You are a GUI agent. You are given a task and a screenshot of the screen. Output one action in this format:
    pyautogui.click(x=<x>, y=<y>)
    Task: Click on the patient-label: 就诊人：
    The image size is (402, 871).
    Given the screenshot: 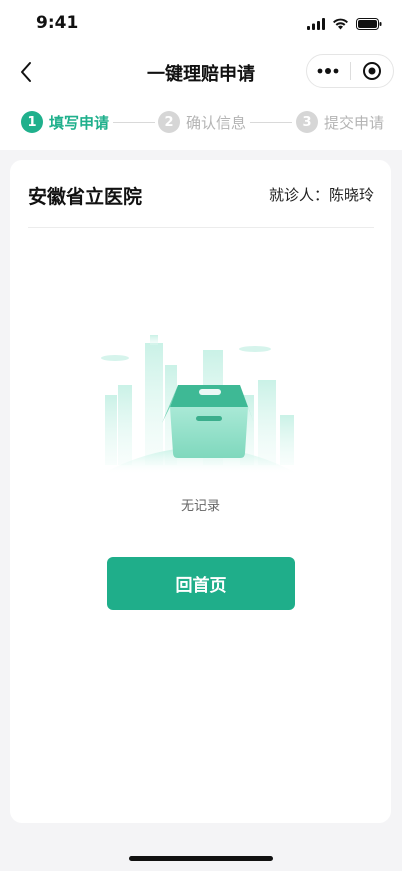 What is the action you would take?
    pyautogui.click(x=298, y=195)
    